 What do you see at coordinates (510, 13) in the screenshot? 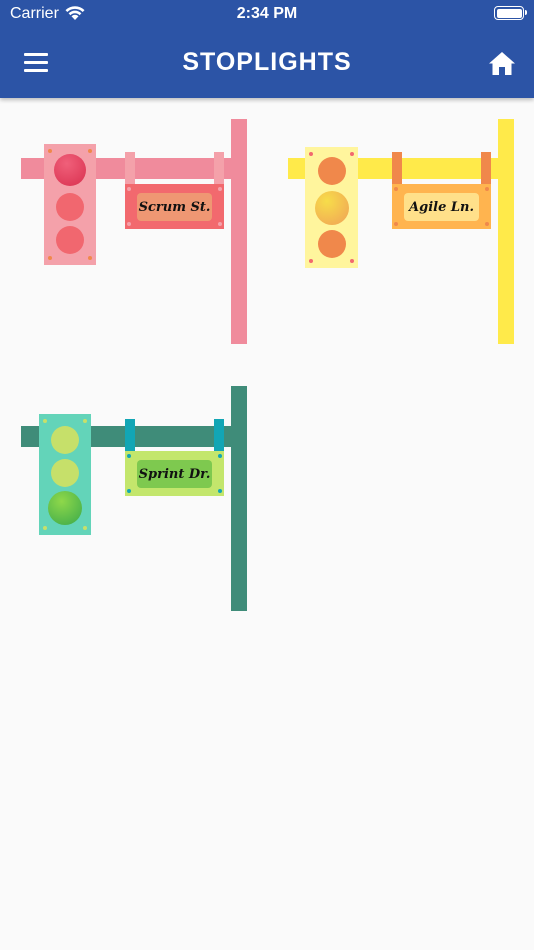
I see `battery-icon` at bounding box center [510, 13].